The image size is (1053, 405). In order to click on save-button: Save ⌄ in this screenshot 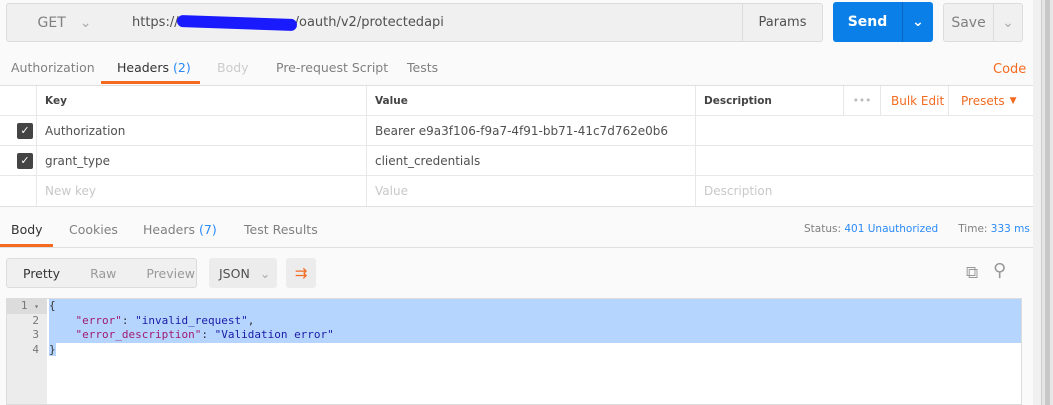, I will do `click(983, 22)`.